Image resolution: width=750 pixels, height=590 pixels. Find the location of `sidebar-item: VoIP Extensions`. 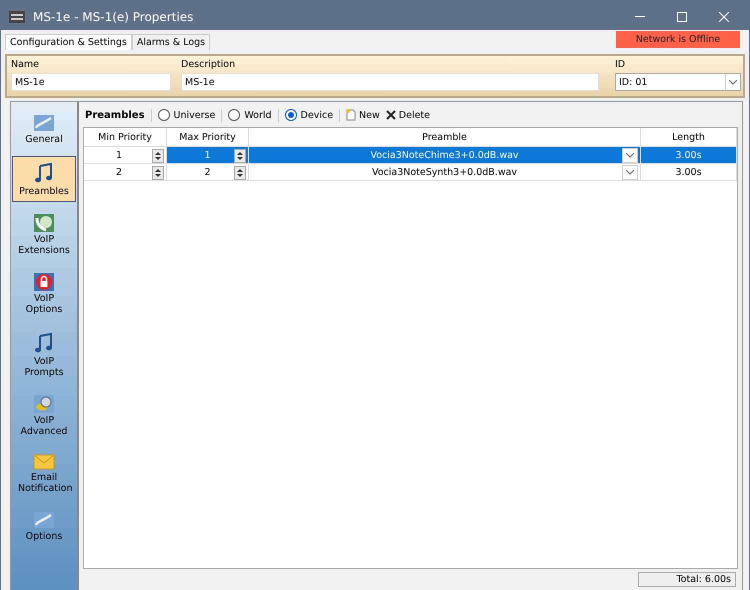

sidebar-item: VoIP Extensions is located at coordinates (44, 234).